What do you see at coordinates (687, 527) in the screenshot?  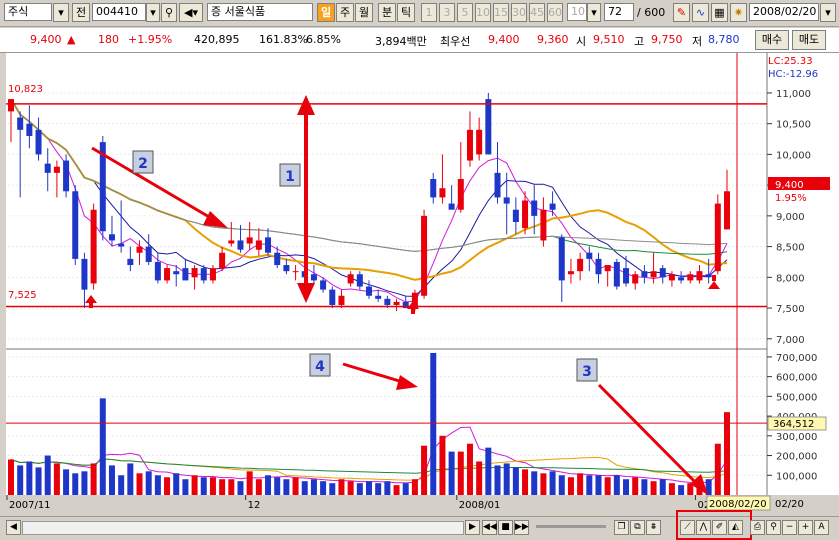 I see `line-tool-icon: ⟋` at bounding box center [687, 527].